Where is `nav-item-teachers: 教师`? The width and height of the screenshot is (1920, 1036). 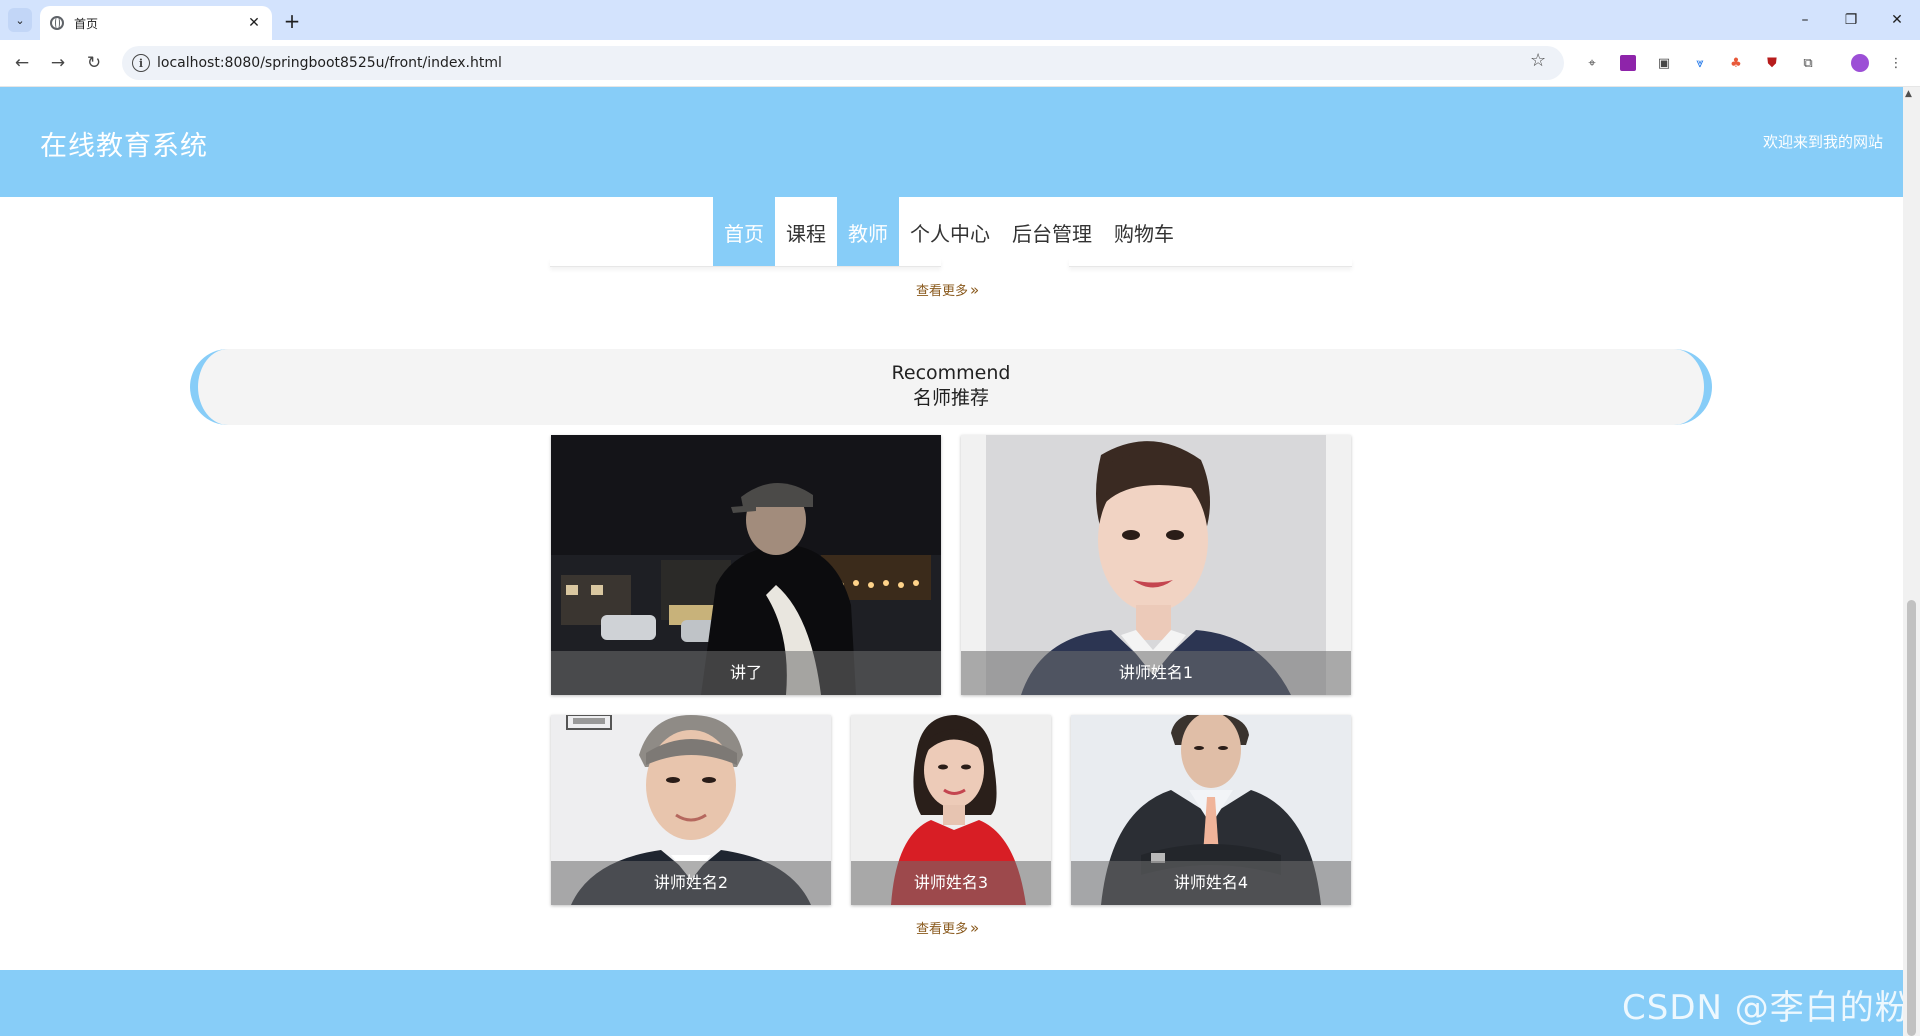 nav-item-teachers: 教师 is located at coordinates (868, 232).